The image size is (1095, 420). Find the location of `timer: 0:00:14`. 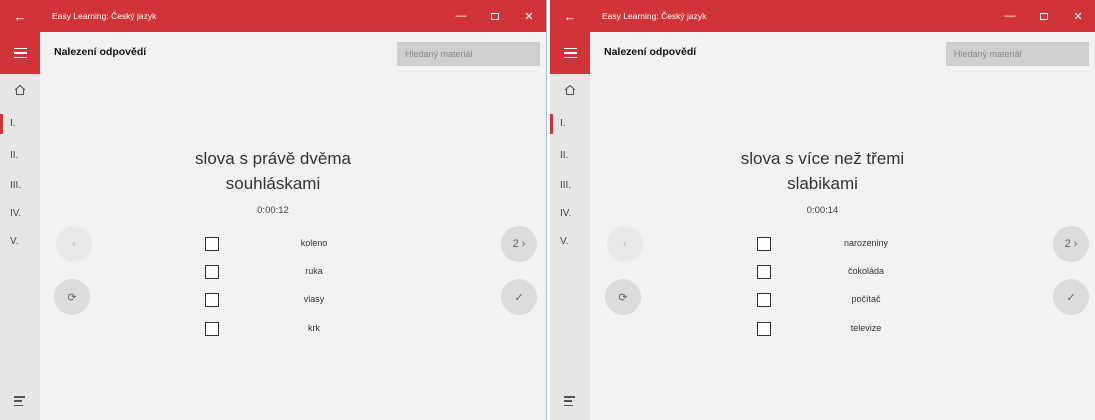

timer: 0:00:14 is located at coordinates (822, 210).